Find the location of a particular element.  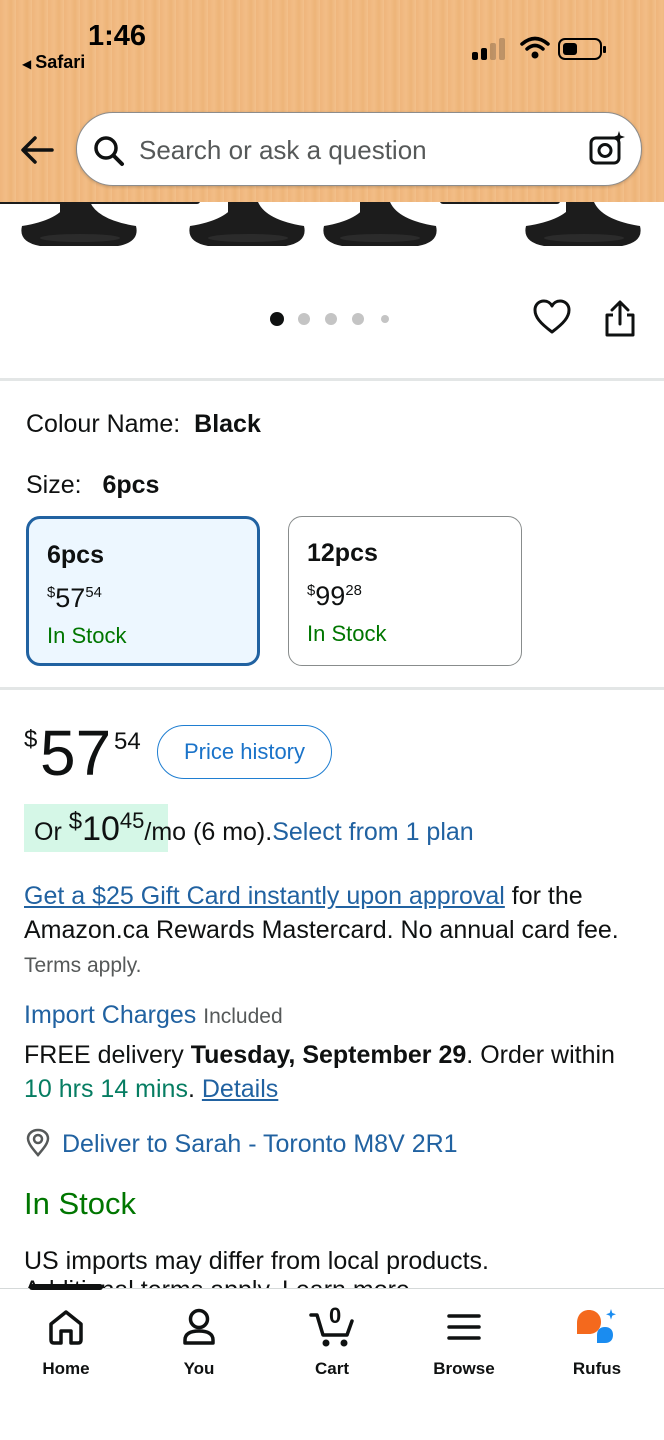

delivery-date: Tuesday, September 29 is located at coordinates (328, 1055).